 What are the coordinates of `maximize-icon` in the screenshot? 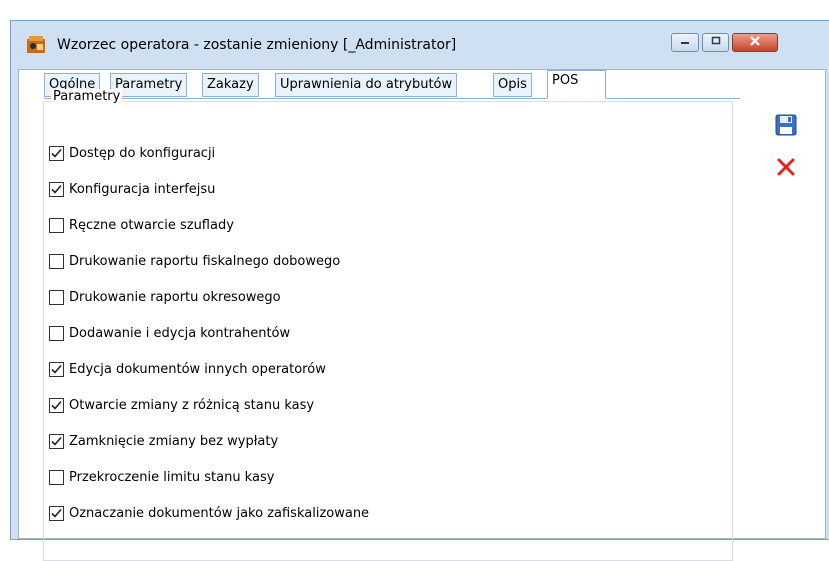 It's located at (716, 42).